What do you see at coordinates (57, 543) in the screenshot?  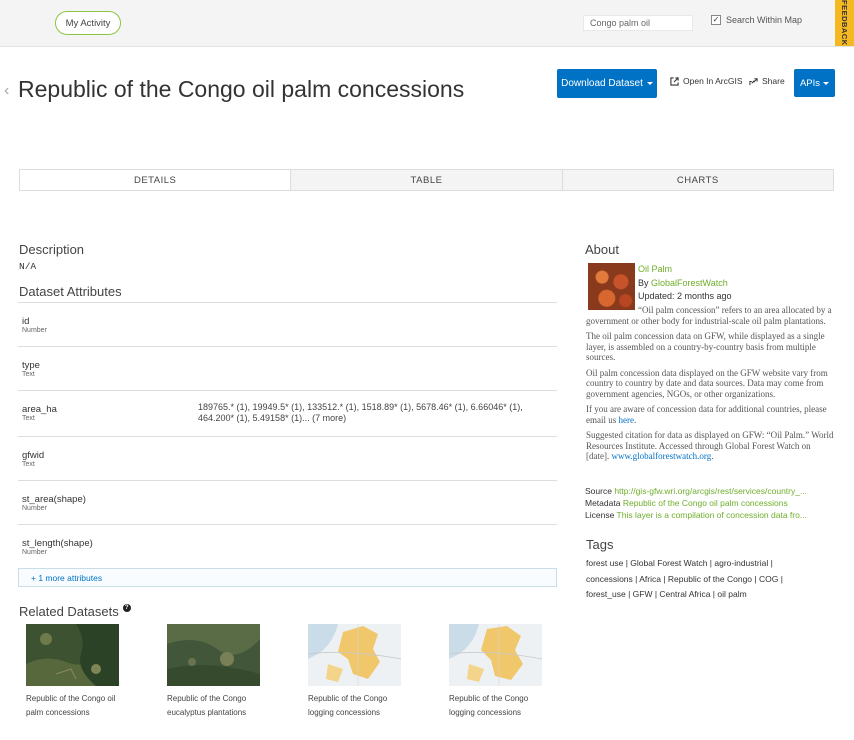 I see `attribute-name: st_length(shape)` at bounding box center [57, 543].